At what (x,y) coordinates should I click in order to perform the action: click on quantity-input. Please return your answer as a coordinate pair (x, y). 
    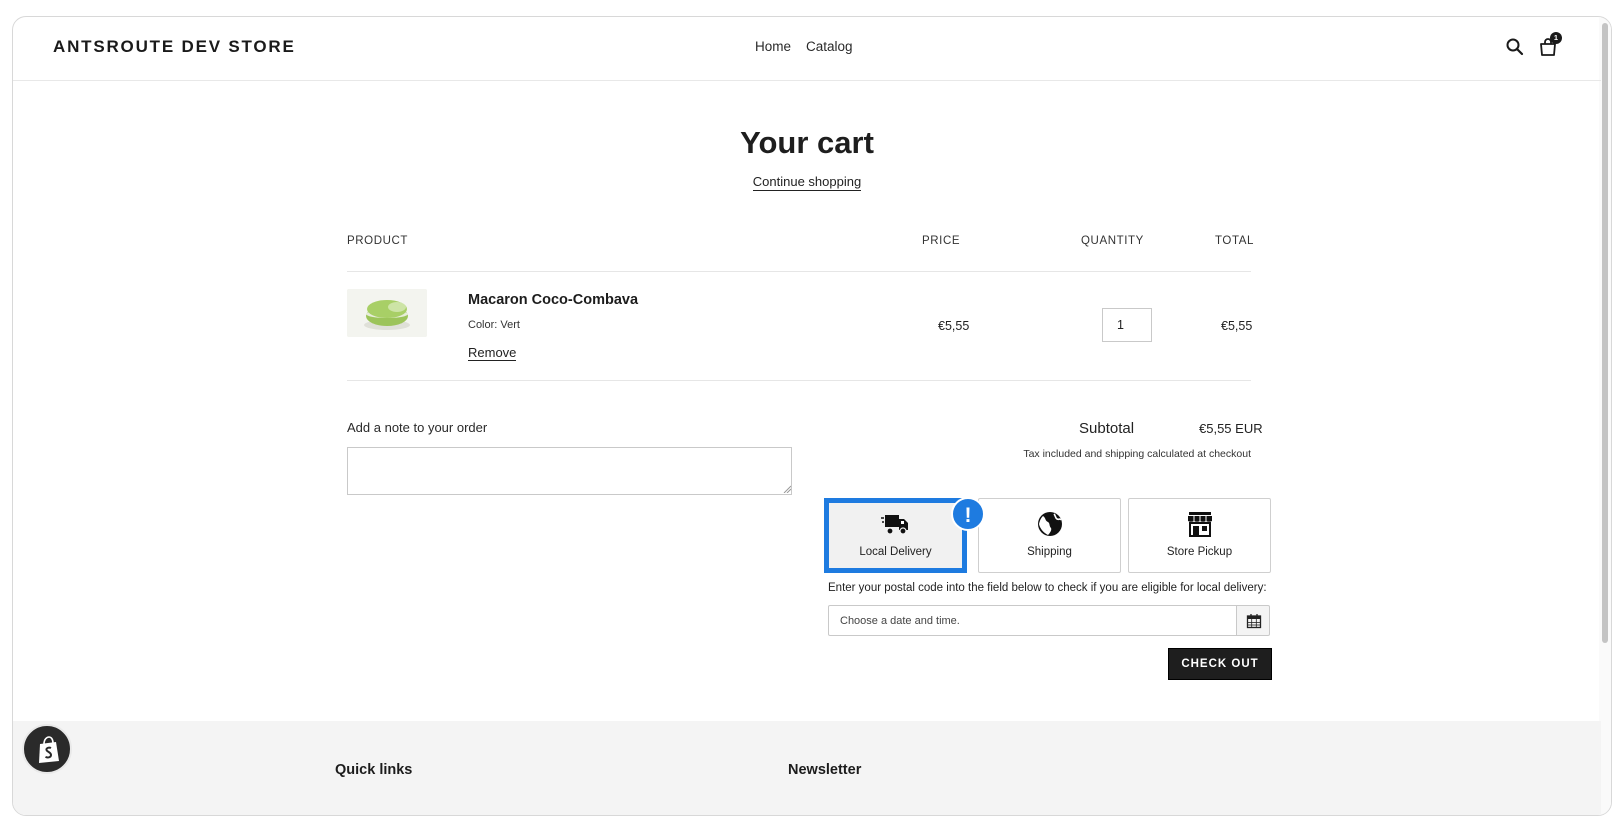
    Looking at the image, I should click on (1127, 325).